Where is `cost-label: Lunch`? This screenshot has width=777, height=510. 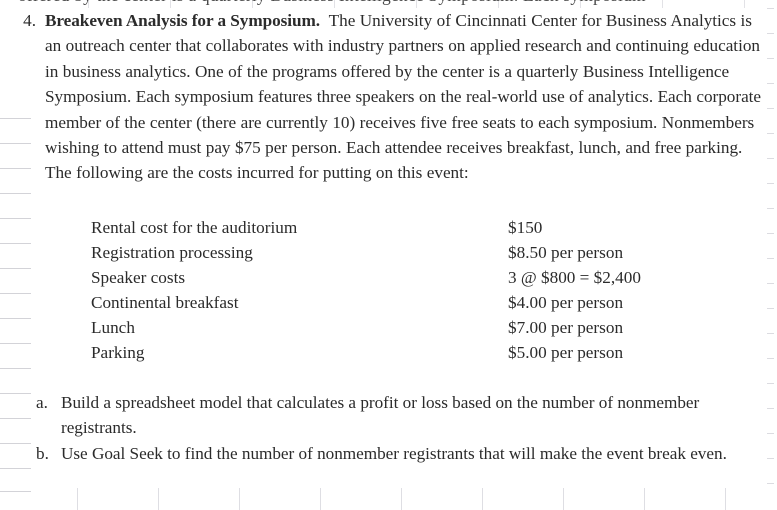
cost-label: Lunch is located at coordinates (113, 327).